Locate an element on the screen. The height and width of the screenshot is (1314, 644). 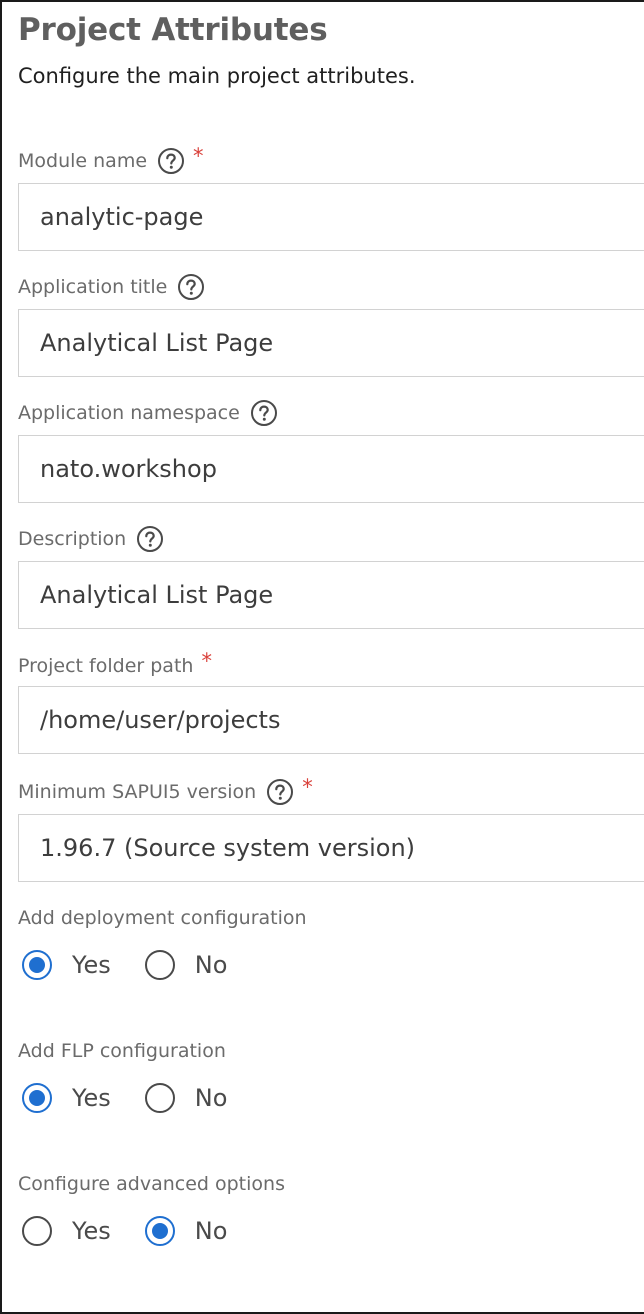
application-namespace-input is located at coordinates (331, 469).